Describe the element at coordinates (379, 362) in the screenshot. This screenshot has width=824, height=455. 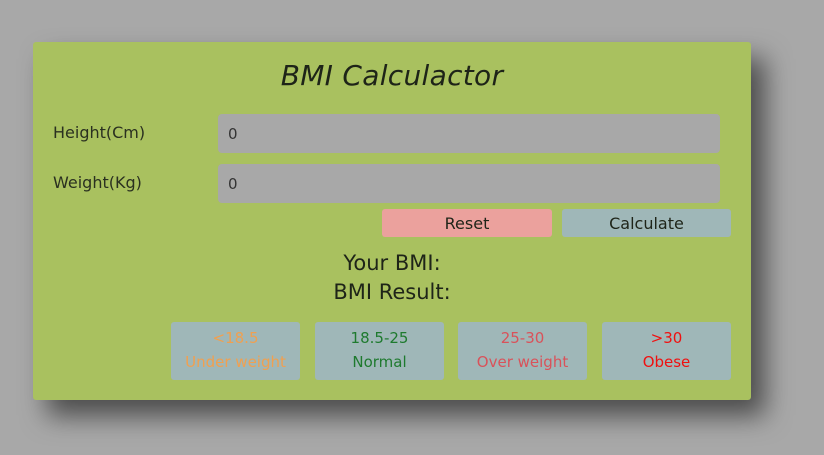
I see `category-name: Normal` at that location.